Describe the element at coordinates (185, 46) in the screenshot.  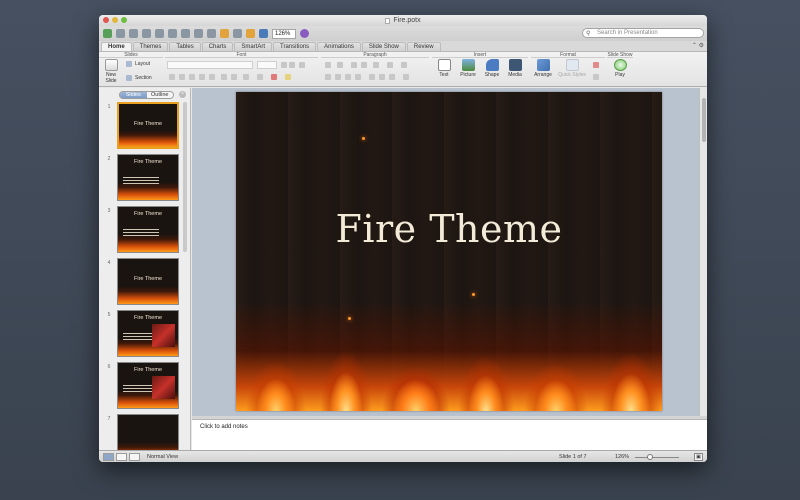
I see `tab-tables: Tables` at that location.